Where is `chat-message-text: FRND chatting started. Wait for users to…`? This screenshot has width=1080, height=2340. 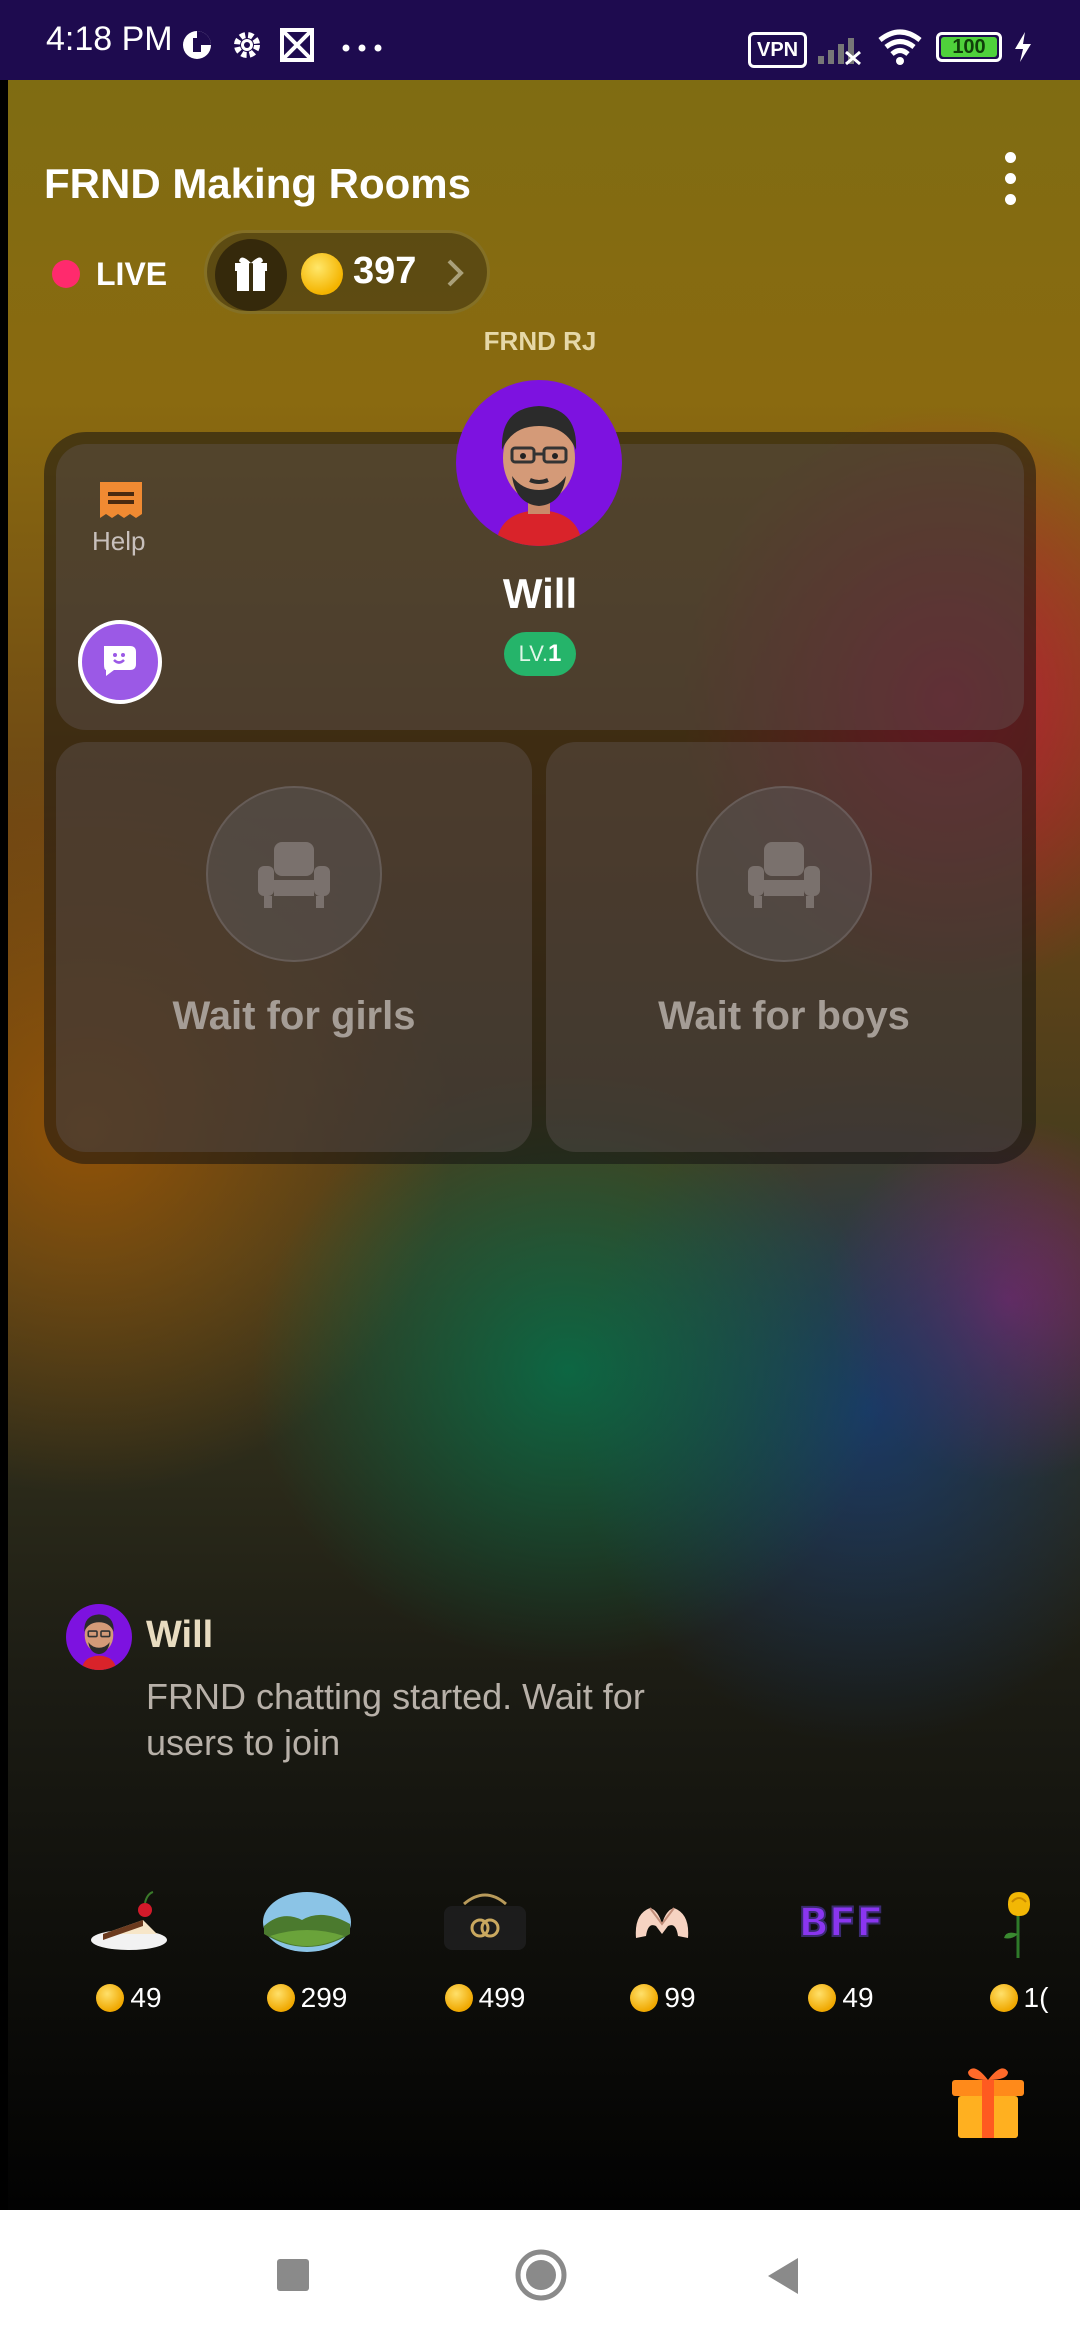 chat-message-text: FRND chatting started. Wait for users to… is located at coordinates (395, 1719).